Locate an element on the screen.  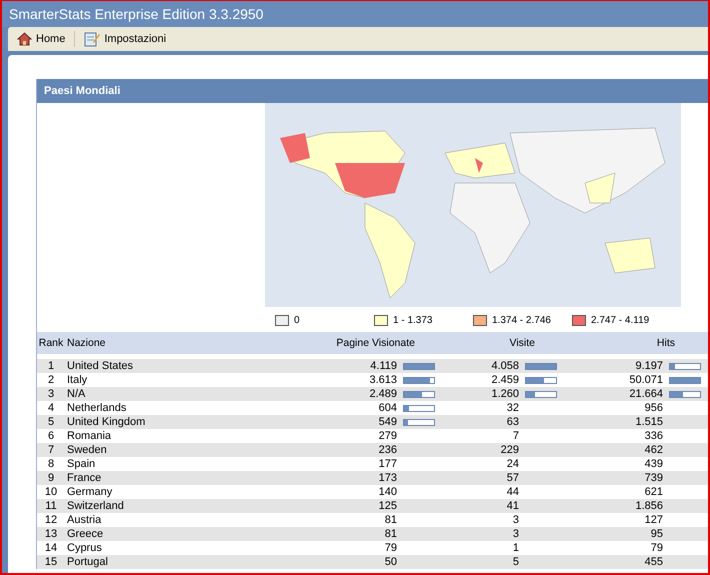
table-cell-text: 1.515 is located at coordinates (649, 422).